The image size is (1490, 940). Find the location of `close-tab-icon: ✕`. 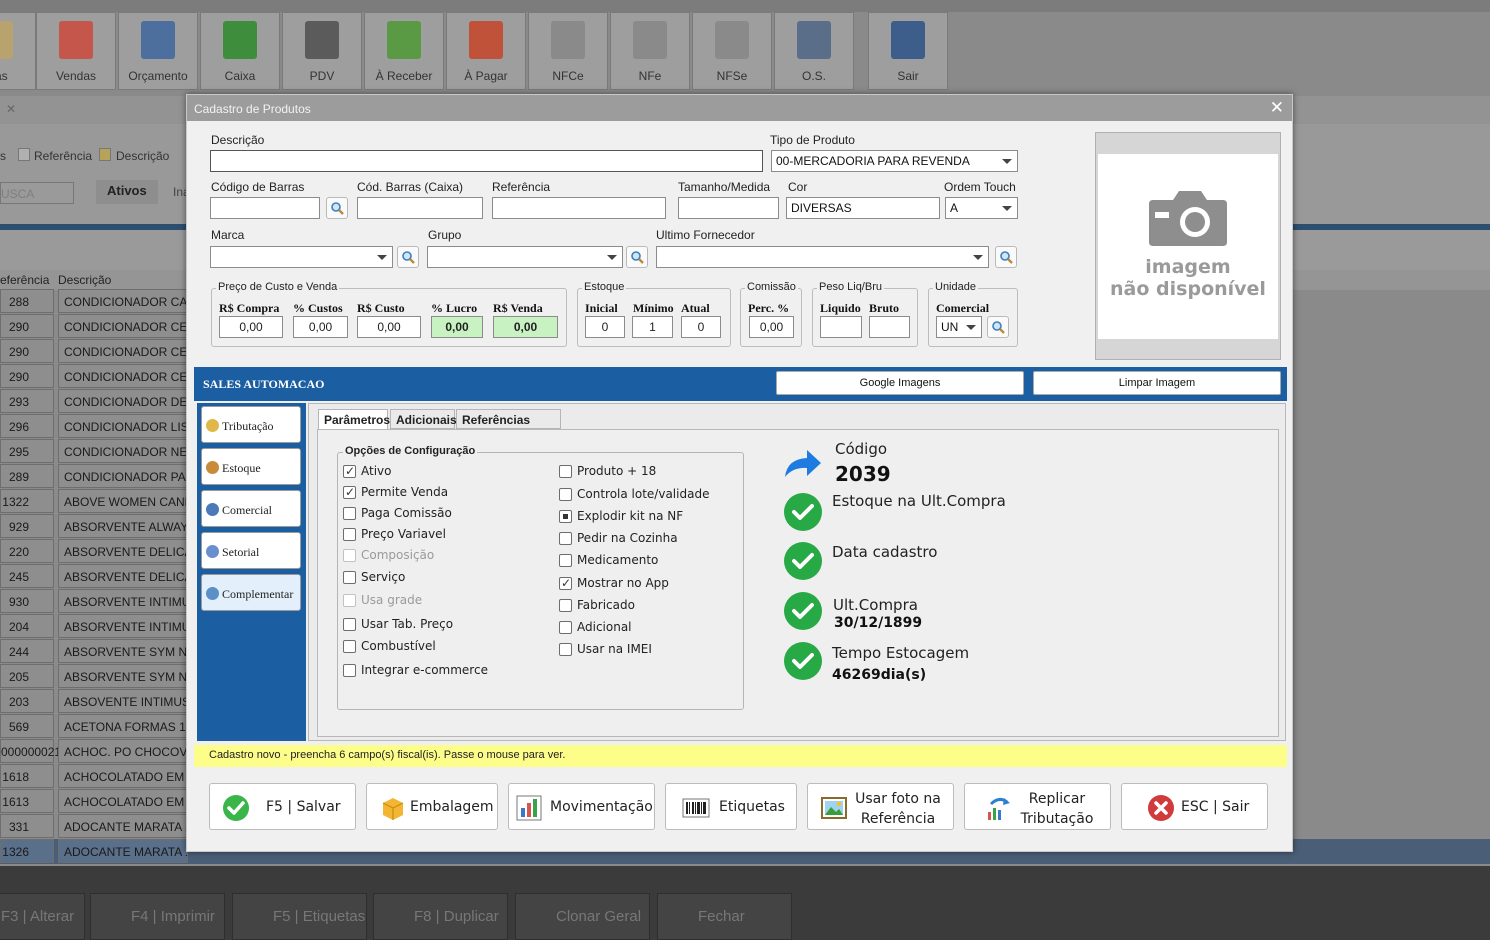

close-tab-icon: ✕ is located at coordinates (11, 109).